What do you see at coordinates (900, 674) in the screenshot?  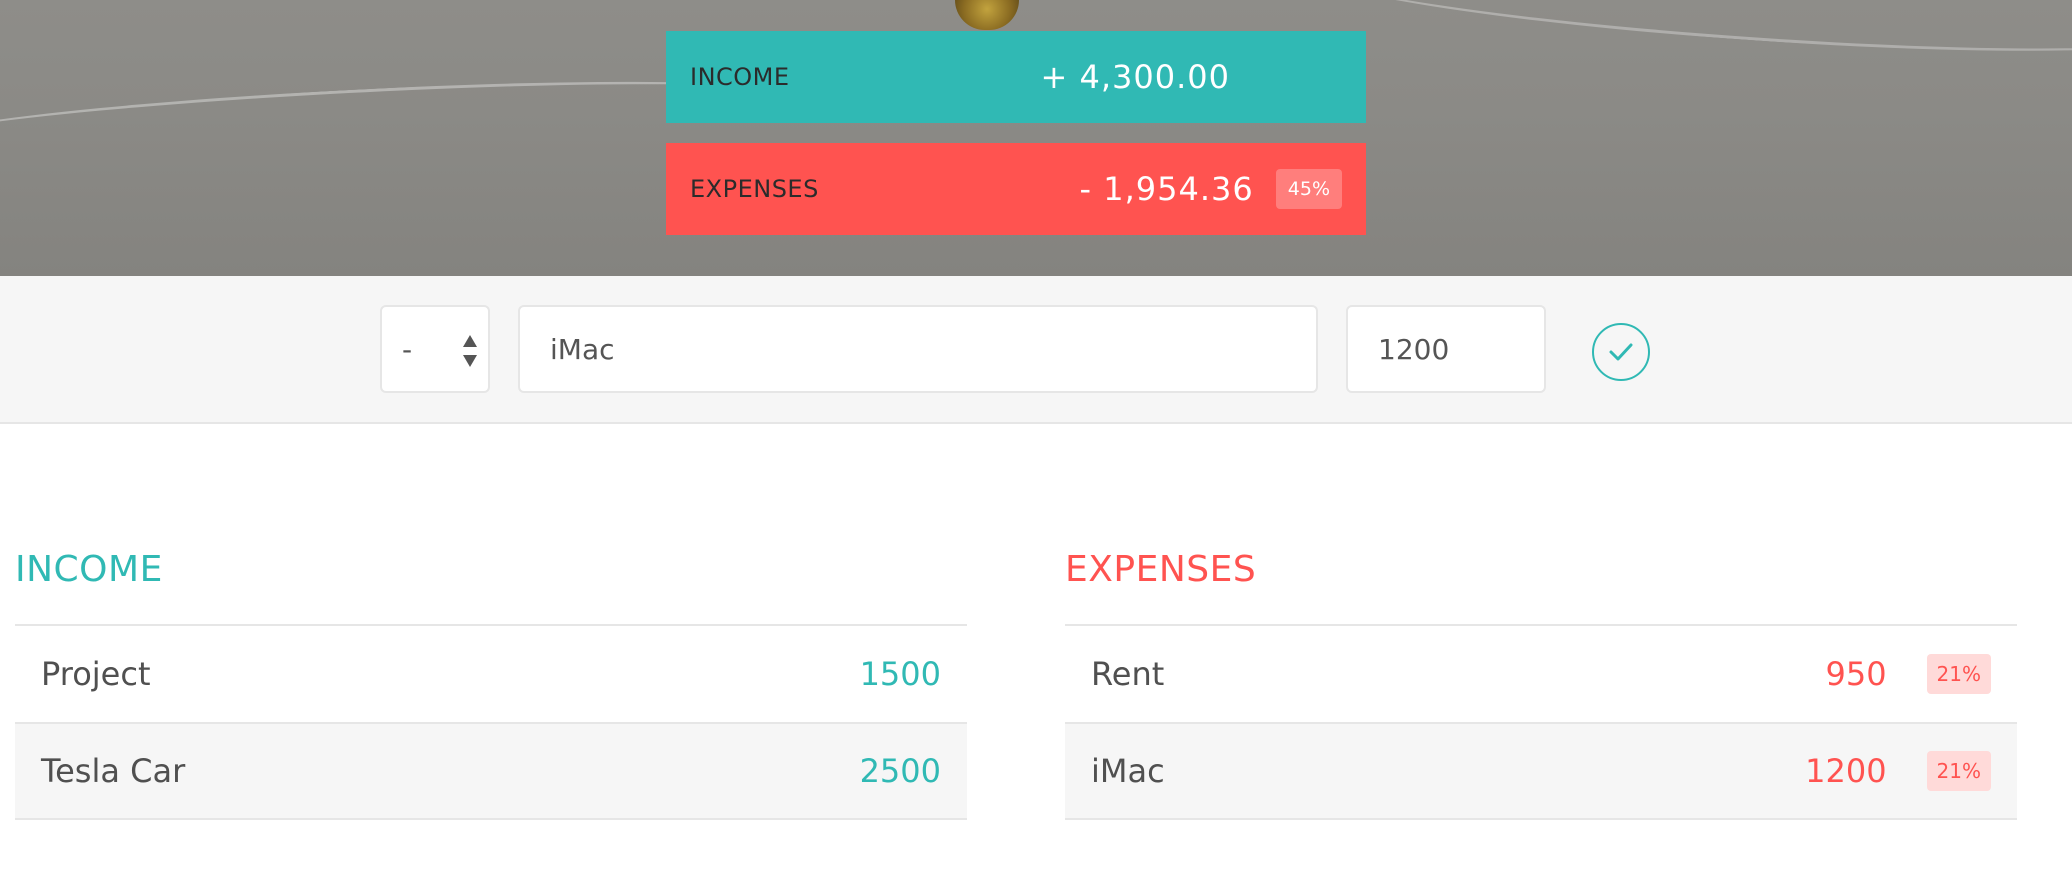 I see `income-item-value: 1500` at bounding box center [900, 674].